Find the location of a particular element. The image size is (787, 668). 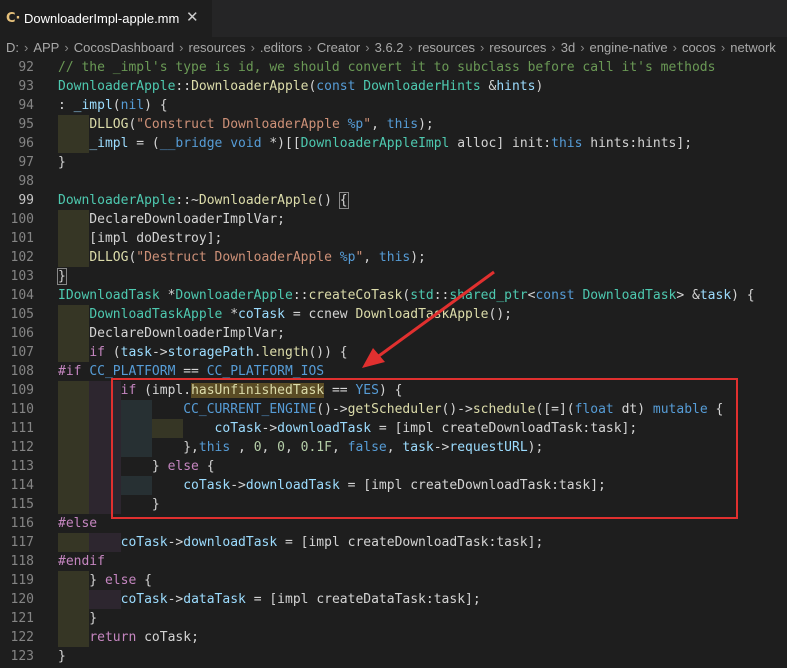

code-token: CC_CURRENT_ENGINE is located at coordinates (250, 409).